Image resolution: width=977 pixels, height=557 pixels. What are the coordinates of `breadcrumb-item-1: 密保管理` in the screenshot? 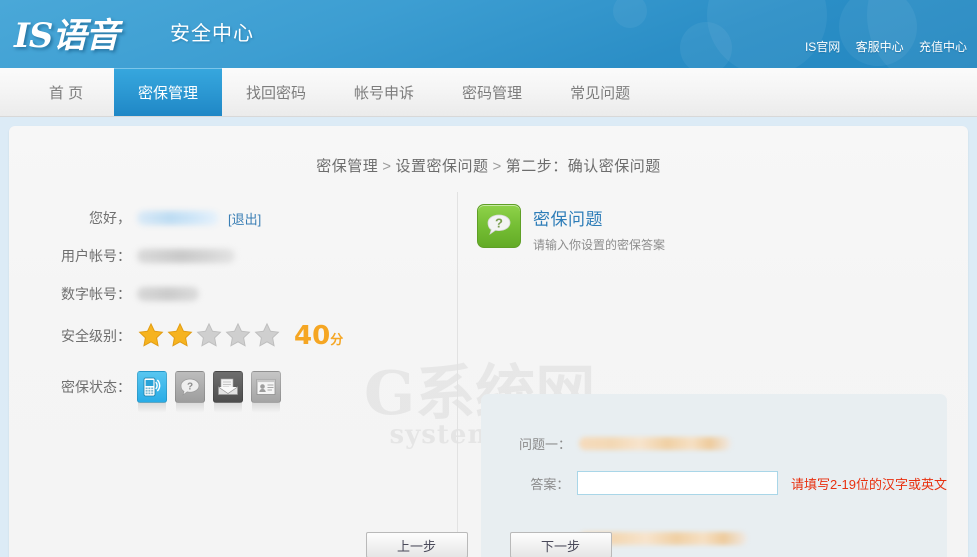 It's located at (347, 166).